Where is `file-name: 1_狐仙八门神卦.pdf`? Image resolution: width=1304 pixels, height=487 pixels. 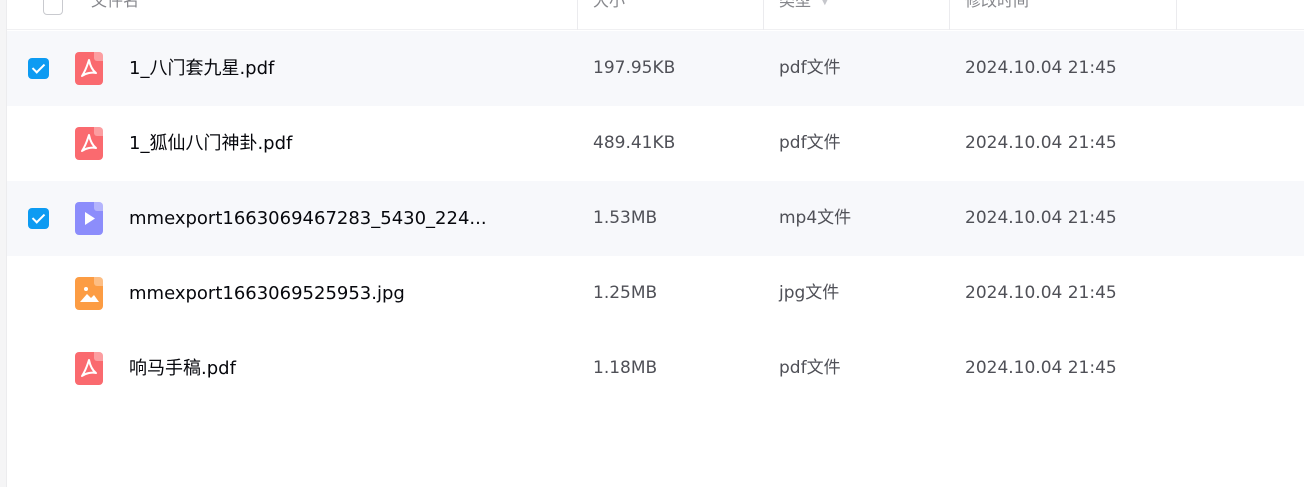
file-name: 1_狐仙八门神卦.pdf is located at coordinates (210, 143).